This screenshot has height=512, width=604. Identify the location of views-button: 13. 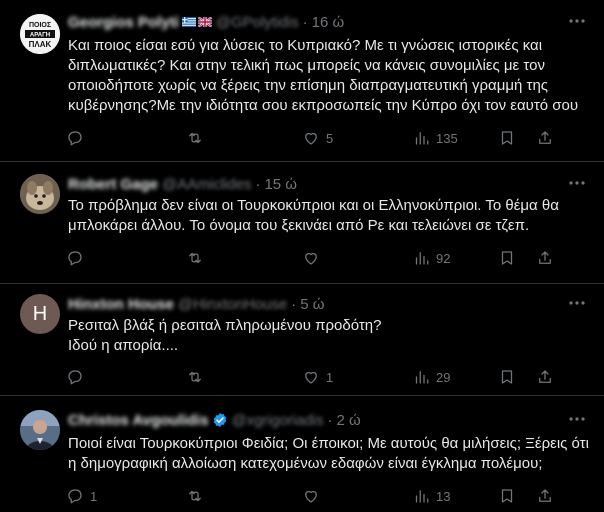
(431, 496).